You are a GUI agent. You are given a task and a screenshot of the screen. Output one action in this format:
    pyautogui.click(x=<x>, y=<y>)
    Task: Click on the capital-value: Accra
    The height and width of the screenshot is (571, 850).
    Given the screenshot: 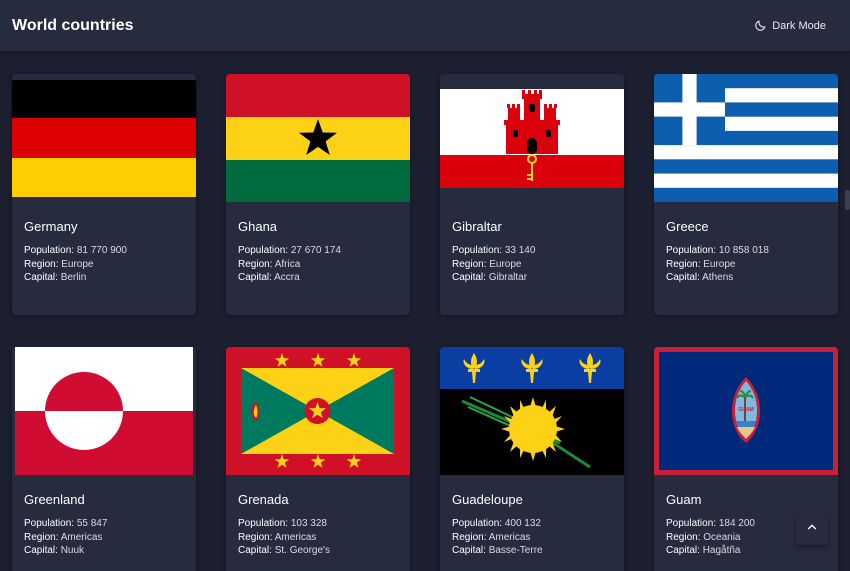 What is the action you would take?
    pyautogui.click(x=287, y=277)
    